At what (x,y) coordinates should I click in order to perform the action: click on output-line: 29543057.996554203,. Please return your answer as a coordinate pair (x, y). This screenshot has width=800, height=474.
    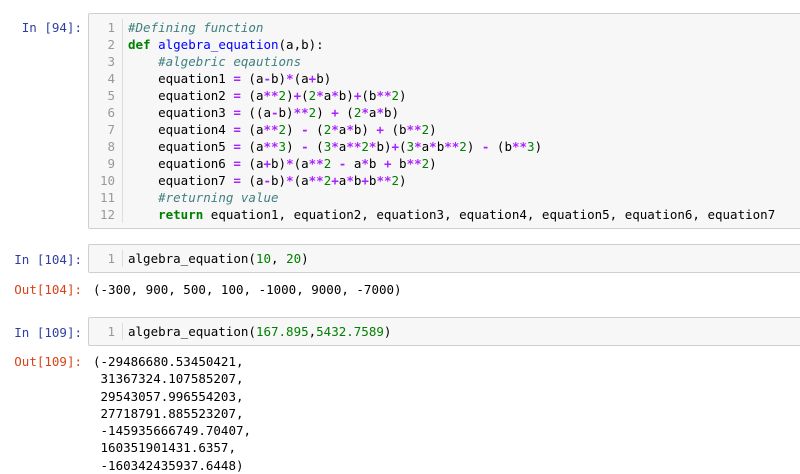
    Looking at the image, I should click on (168, 396).